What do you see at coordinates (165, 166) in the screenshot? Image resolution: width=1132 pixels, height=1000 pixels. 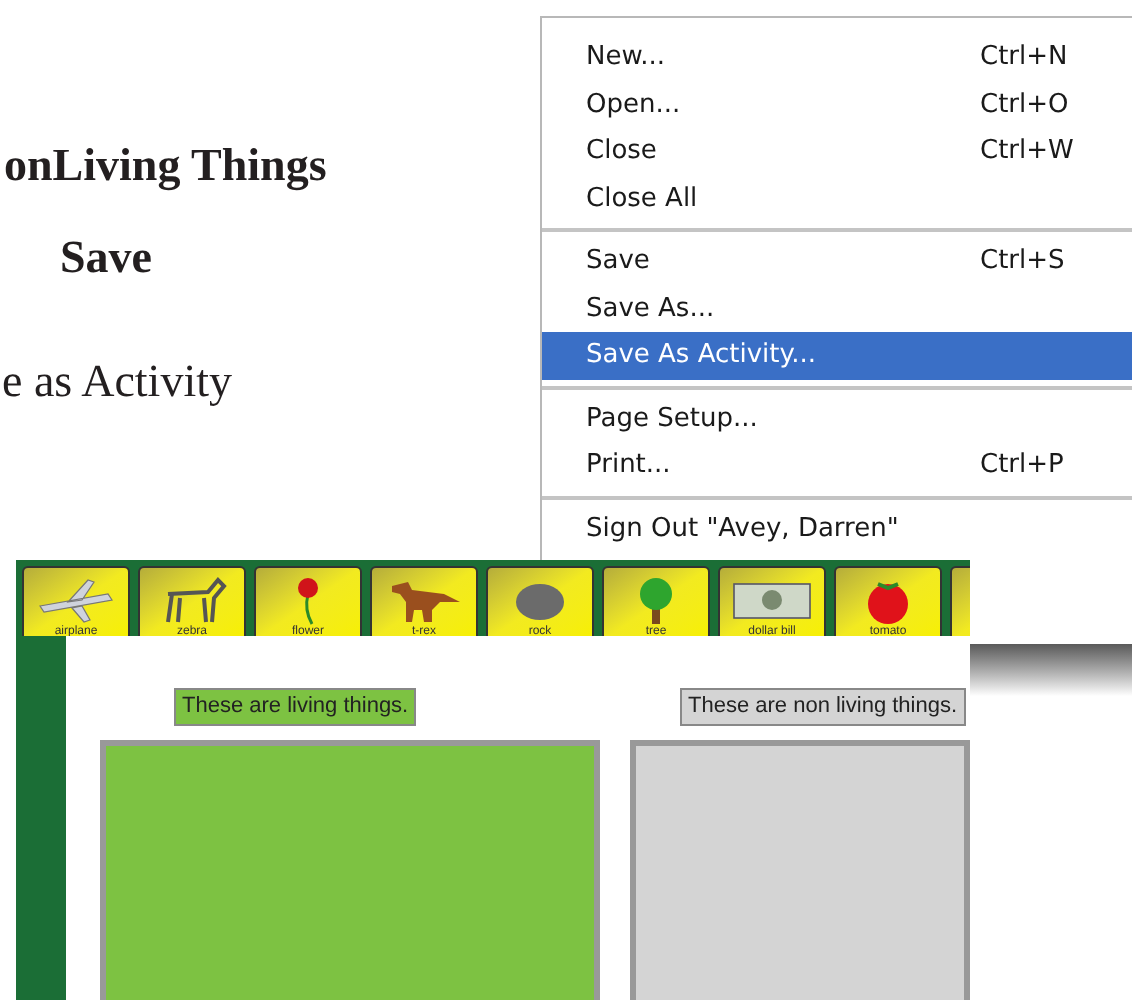 I see `heading: onLiving Things` at bounding box center [165, 166].